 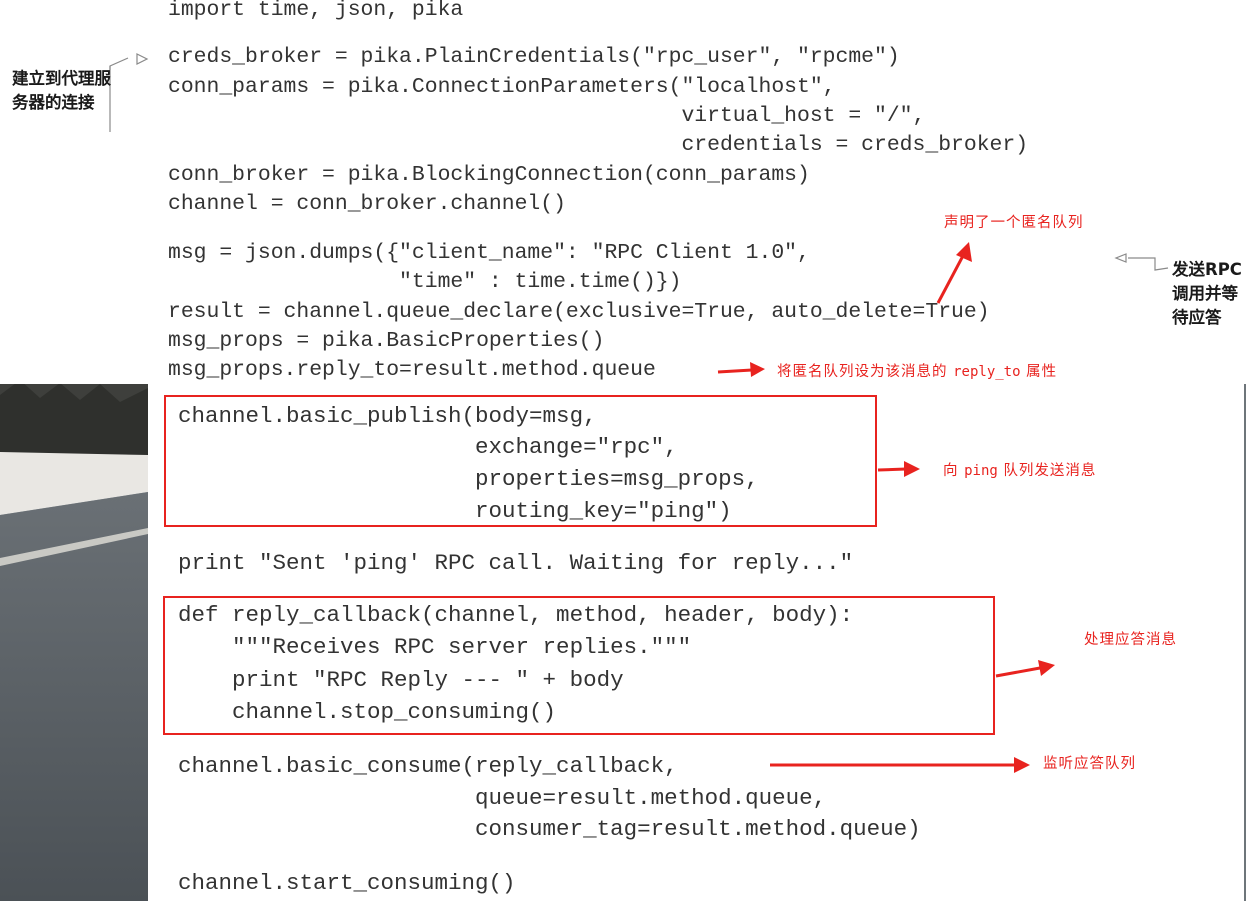 What do you see at coordinates (367, 204) in the screenshot?
I see `code-line: channel = conn_broker.channel()` at bounding box center [367, 204].